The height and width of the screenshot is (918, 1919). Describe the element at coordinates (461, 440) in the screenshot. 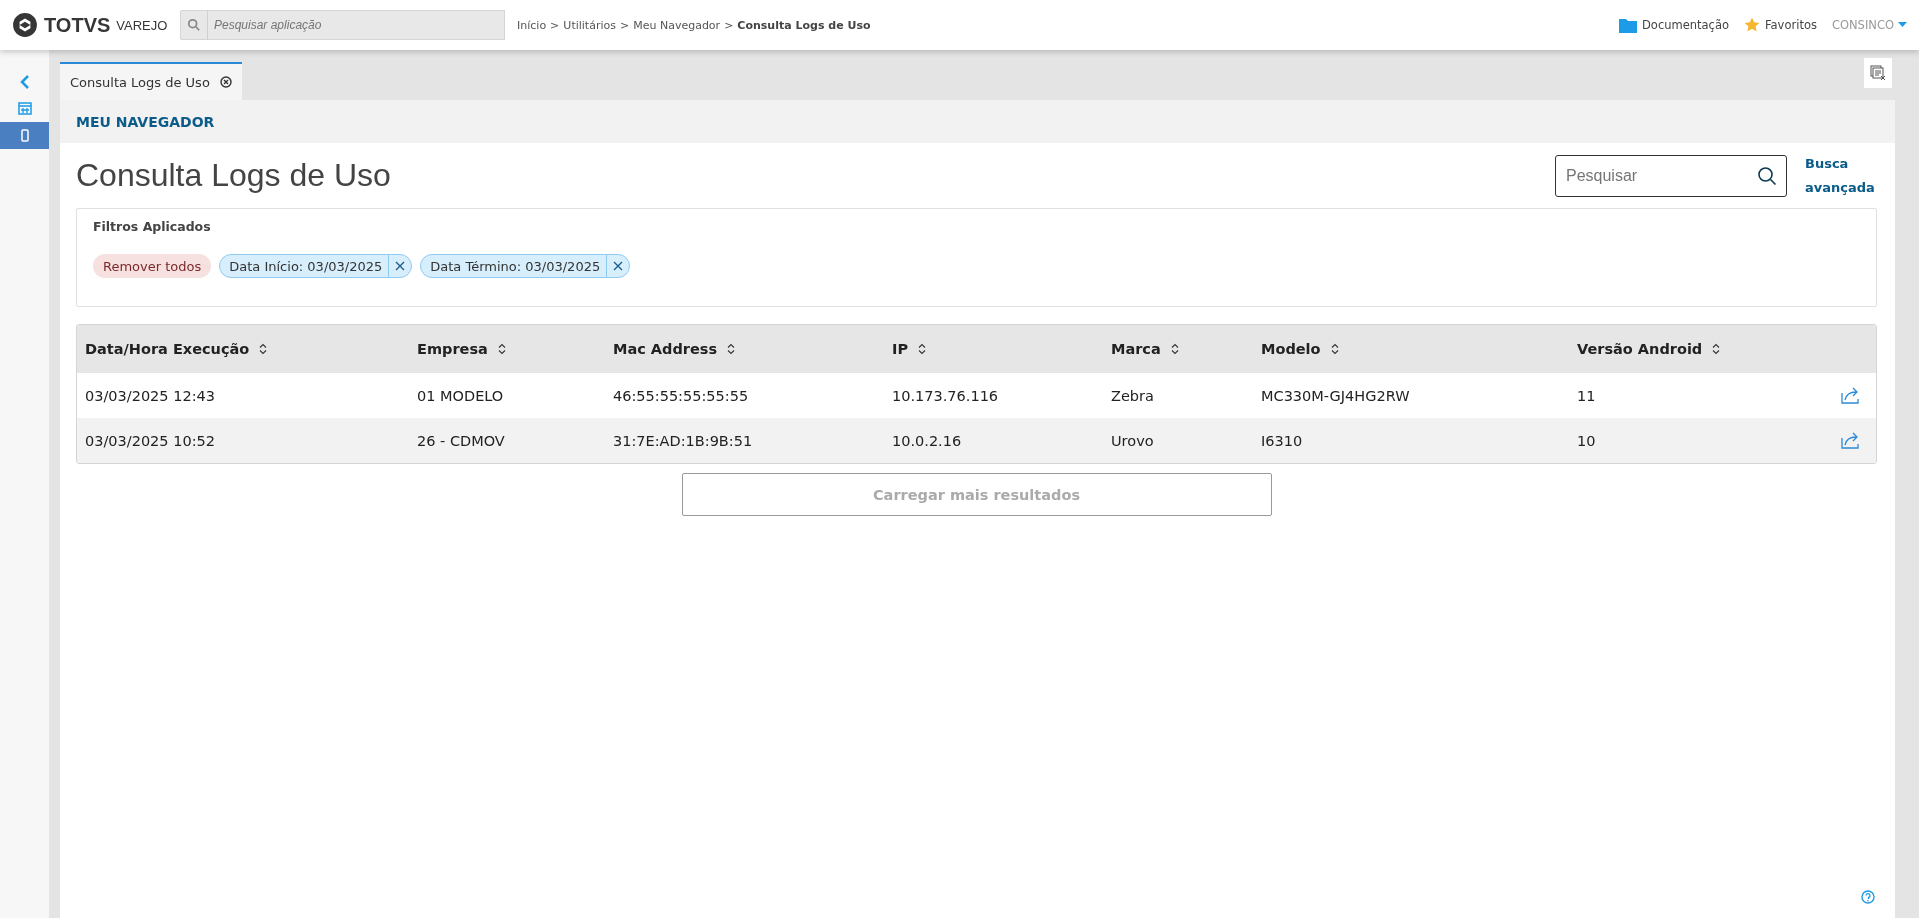

I see `table-cell: 26 - CDMOV` at that location.